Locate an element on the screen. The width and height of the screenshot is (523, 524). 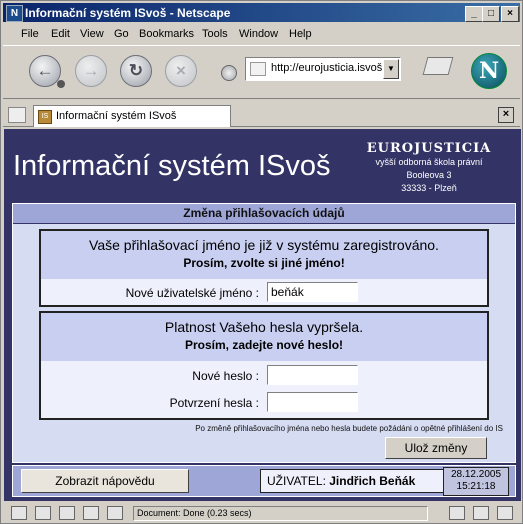
popup-blocker-icon is located at coordinates (481, 513).